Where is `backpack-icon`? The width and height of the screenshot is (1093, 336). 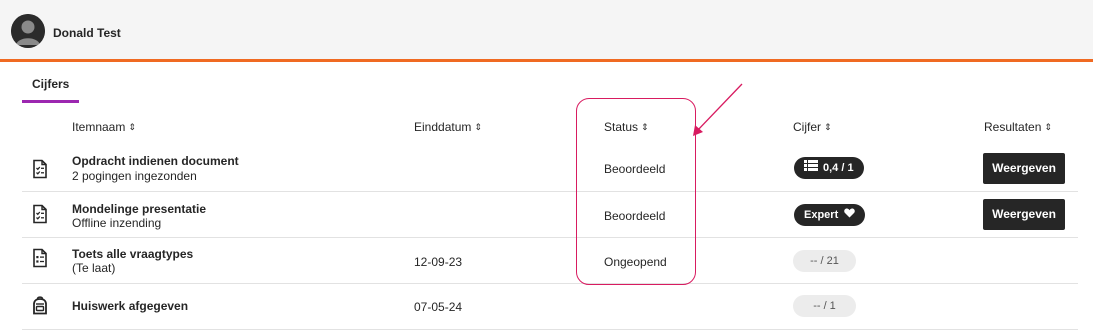 backpack-icon is located at coordinates (40, 305).